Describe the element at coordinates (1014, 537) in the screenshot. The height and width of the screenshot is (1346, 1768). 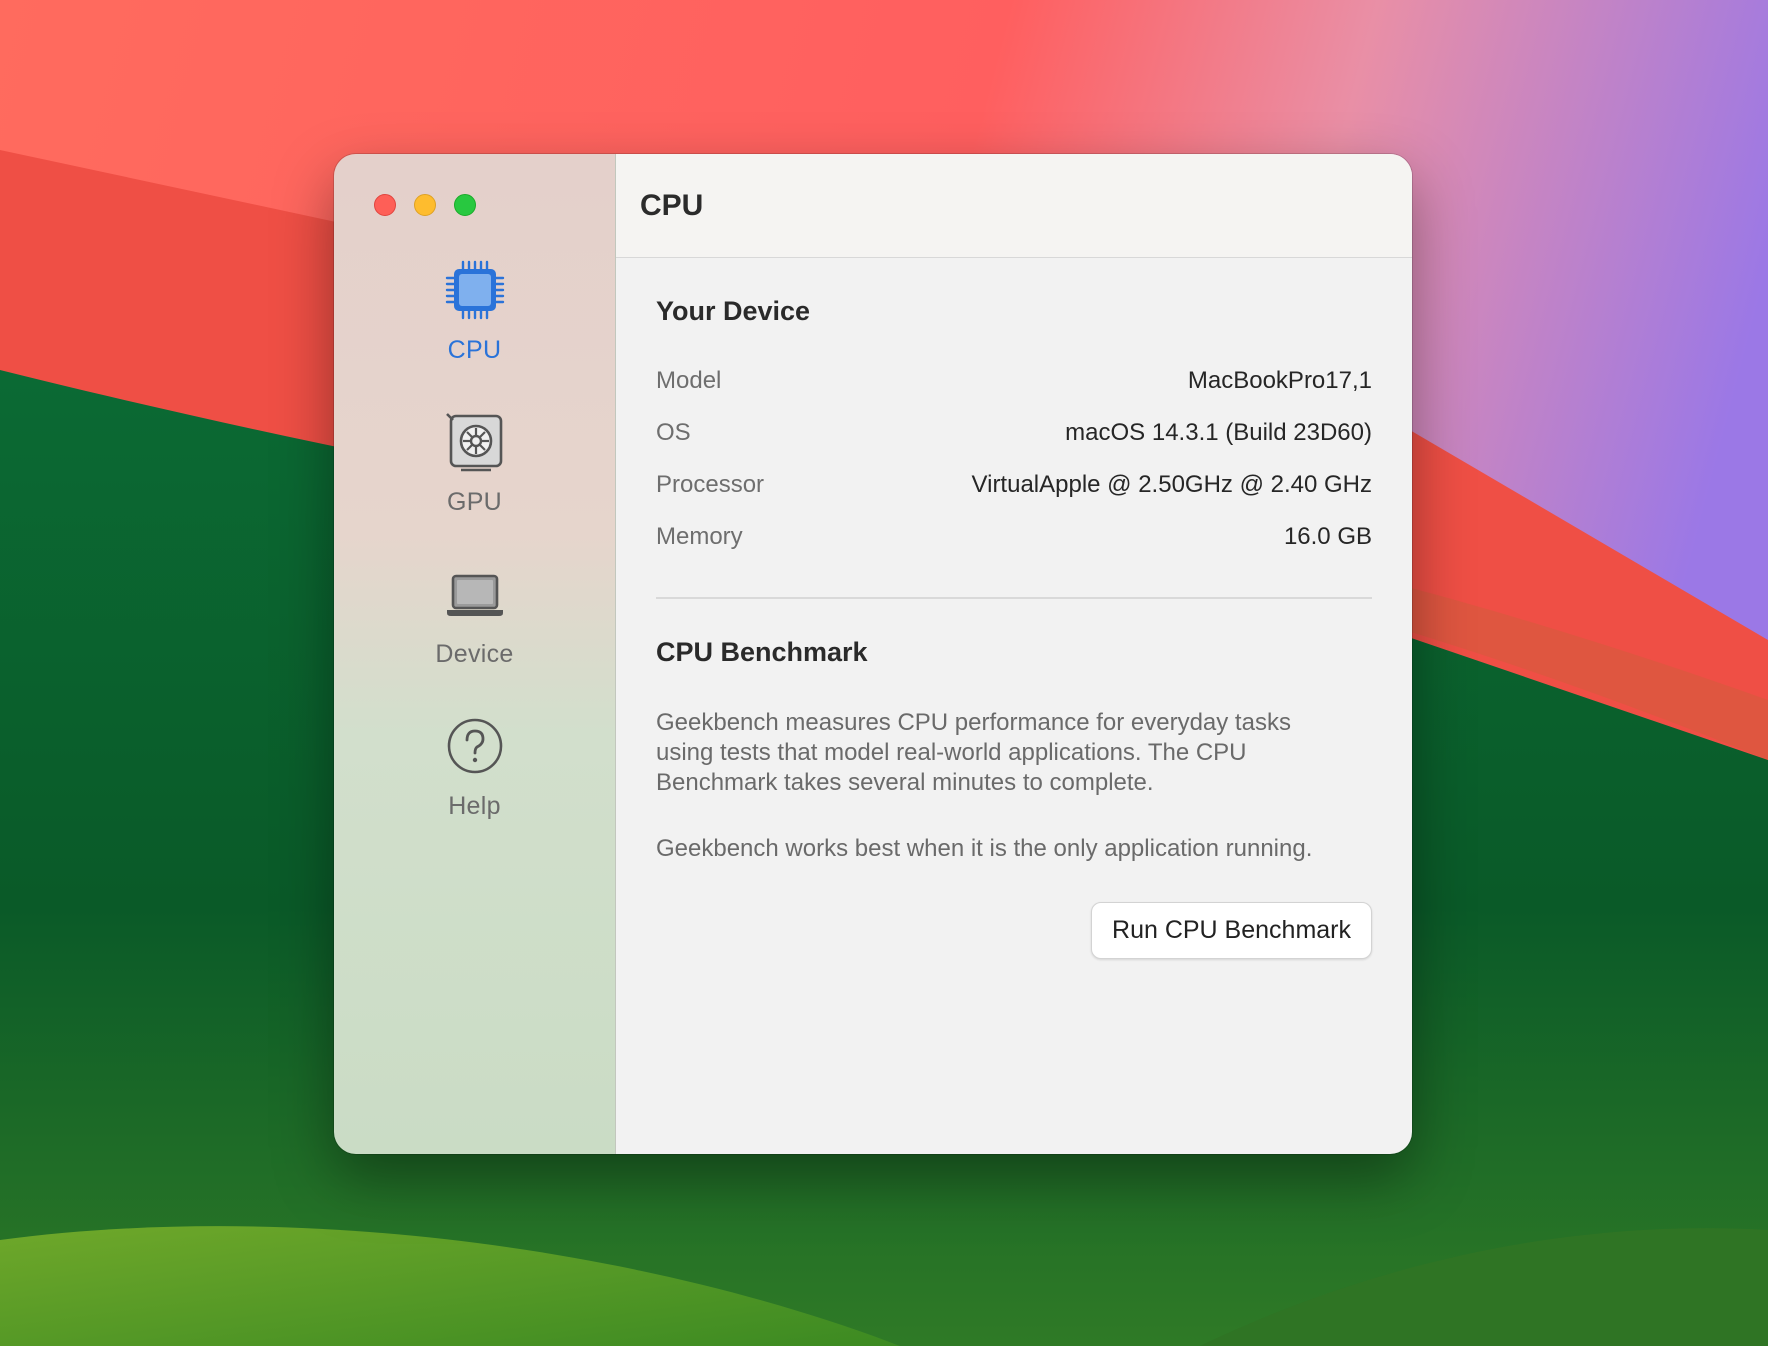
I see `info-row-memory: Memory 16.0 GB` at that location.